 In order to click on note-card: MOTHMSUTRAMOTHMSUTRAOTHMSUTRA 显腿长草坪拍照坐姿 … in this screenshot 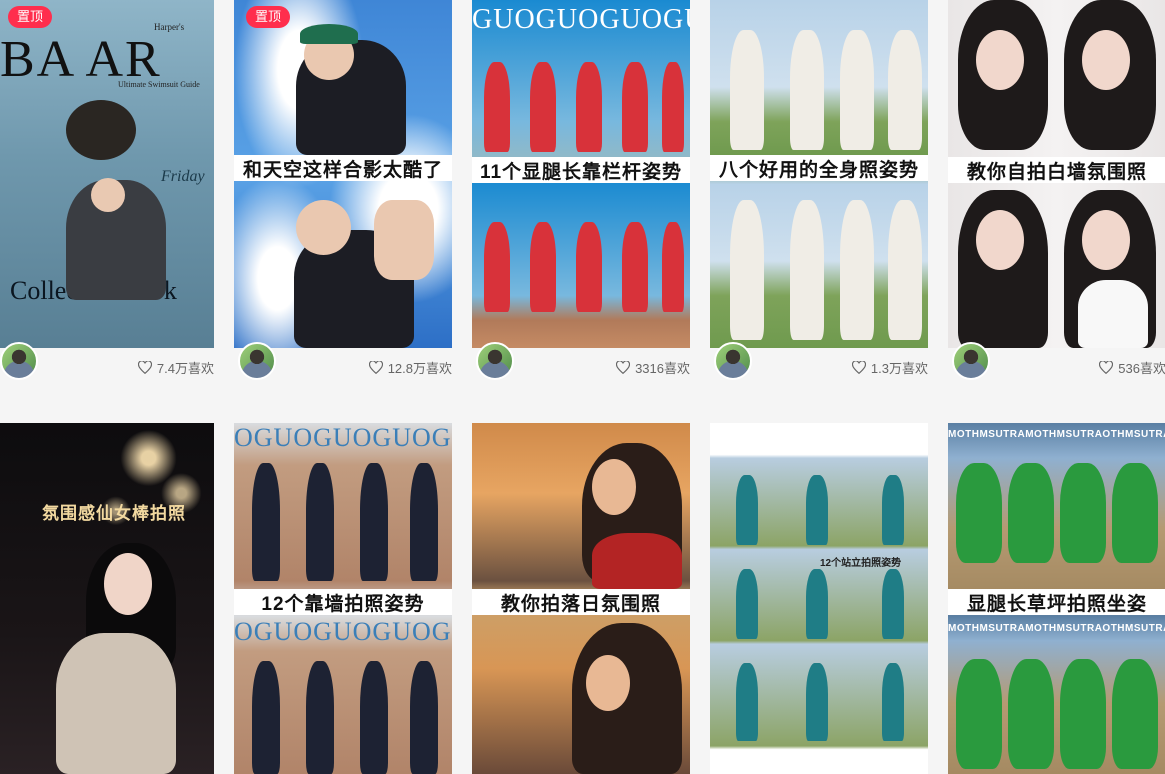, I will do `click(1056, 598)`.